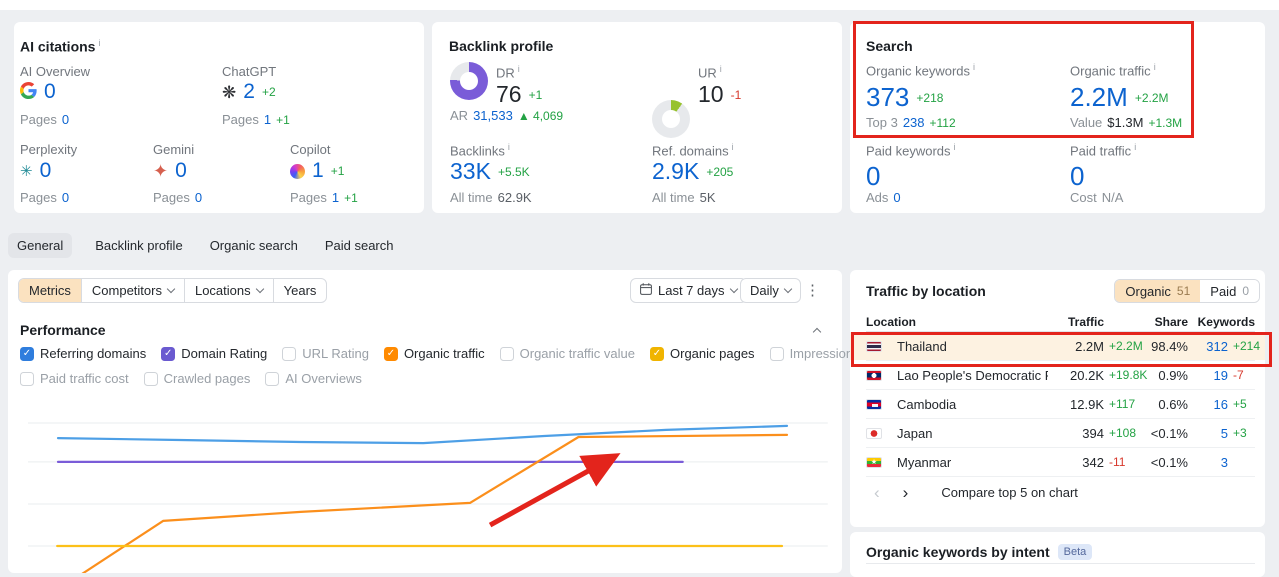 Image resolution: width=1279 pixels, height=577 pixels. I want to click on top3-label: Top 3, so click(882, 122).